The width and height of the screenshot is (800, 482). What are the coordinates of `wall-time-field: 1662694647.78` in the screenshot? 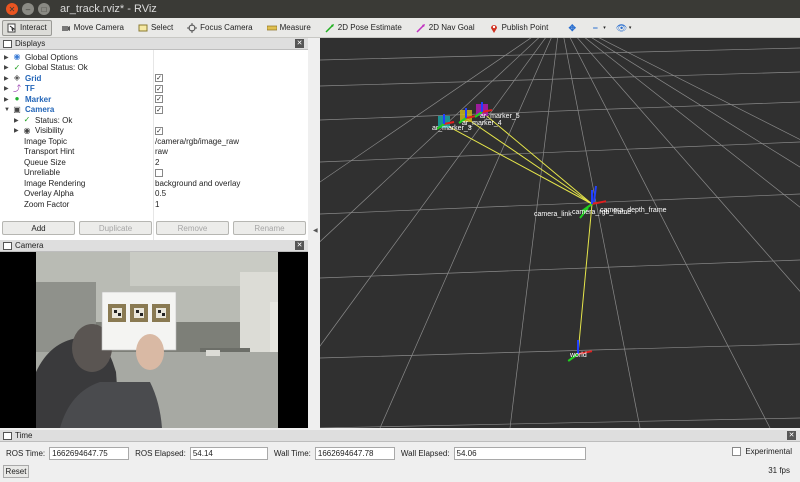 It's located at (354, 453).